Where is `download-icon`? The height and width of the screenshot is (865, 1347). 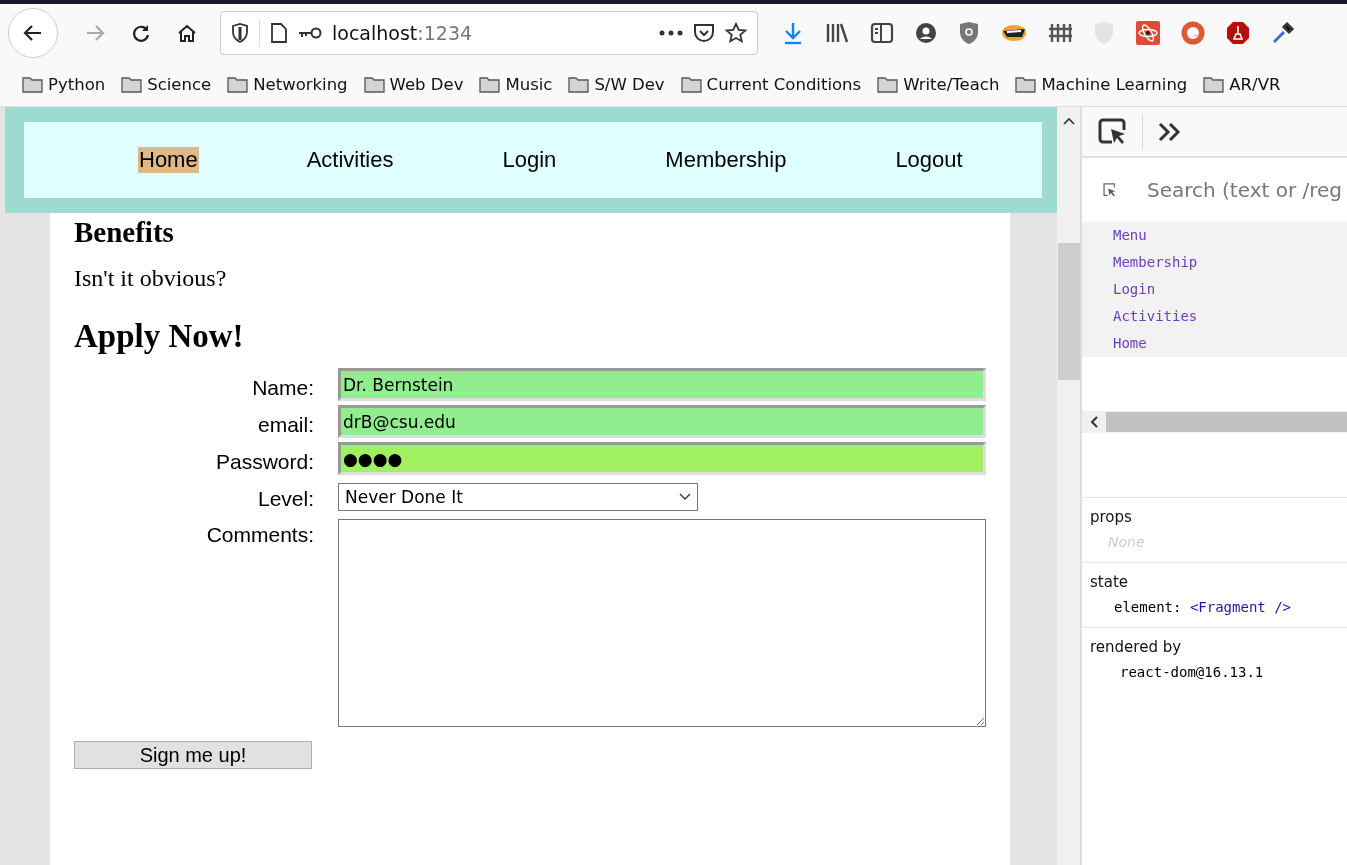 download-icon is located at coordinates (793, 33).